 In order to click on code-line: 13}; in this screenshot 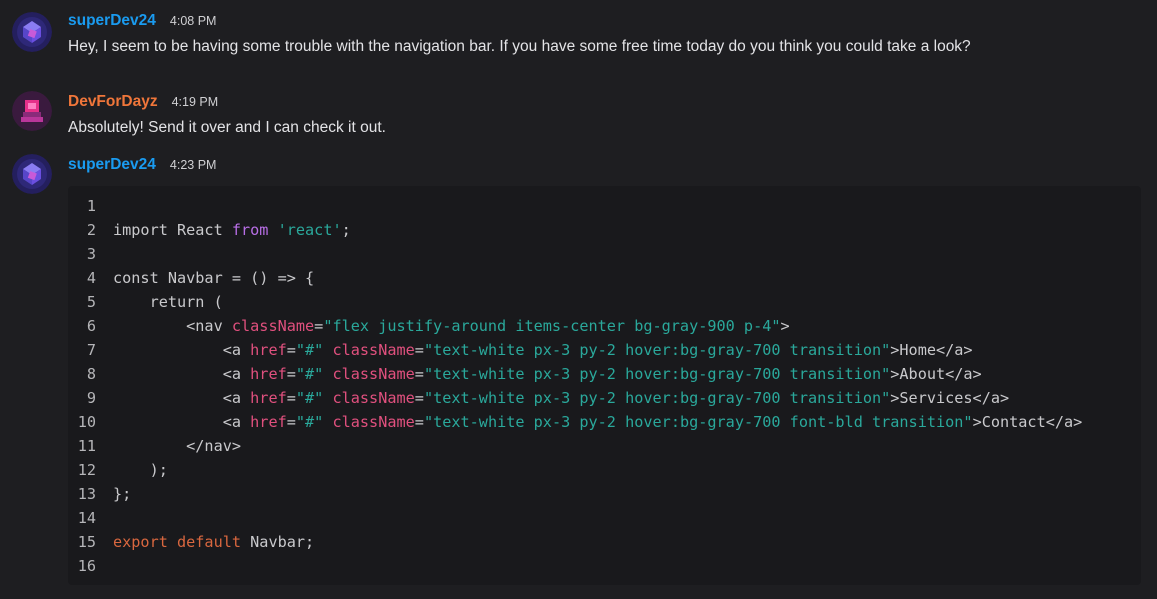, I will do `click(100, 494)`.